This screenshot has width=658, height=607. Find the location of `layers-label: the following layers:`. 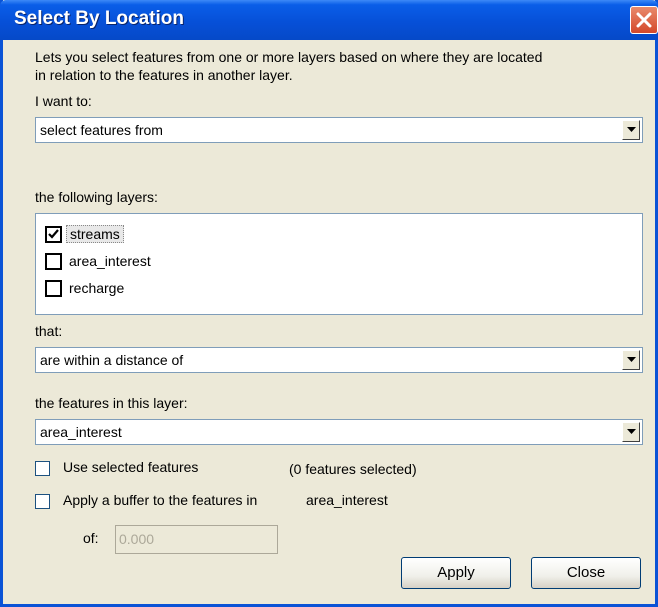

layers-label: the following layers: is located at coordinates (96, 197).